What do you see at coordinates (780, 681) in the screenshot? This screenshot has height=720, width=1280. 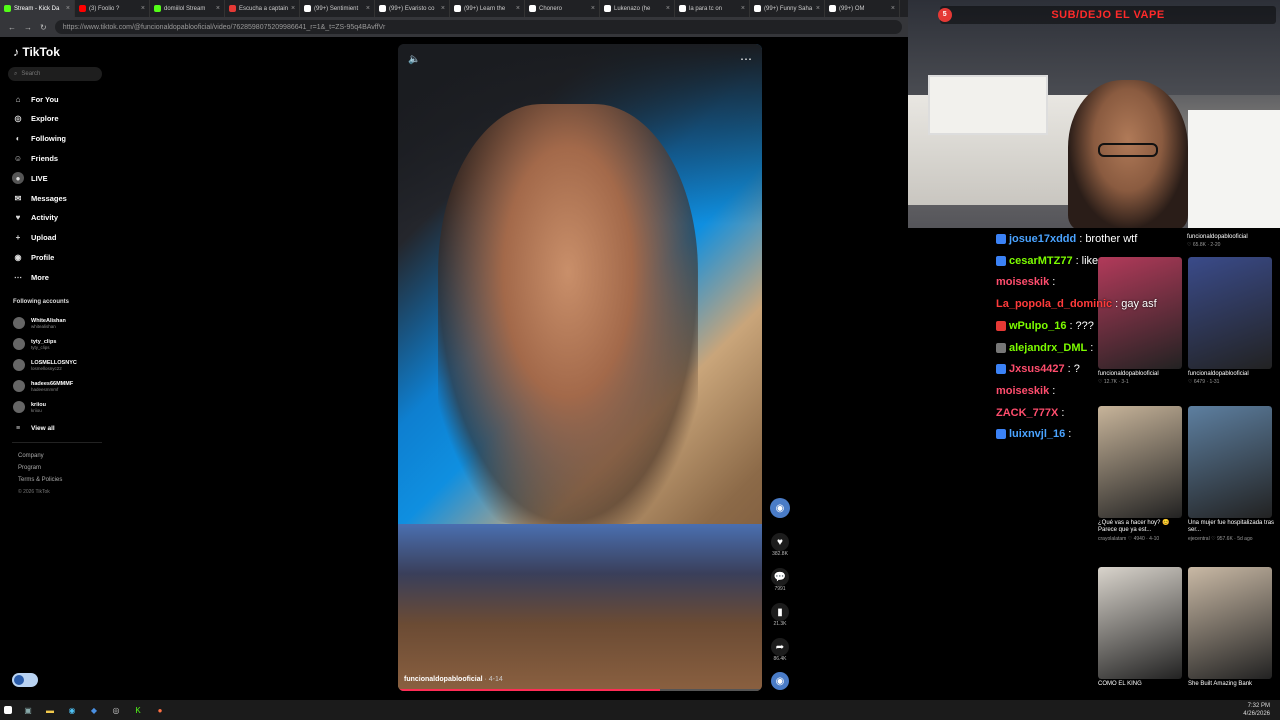 I see `sound-avatar: ◉` at bounding box center [780, 681].